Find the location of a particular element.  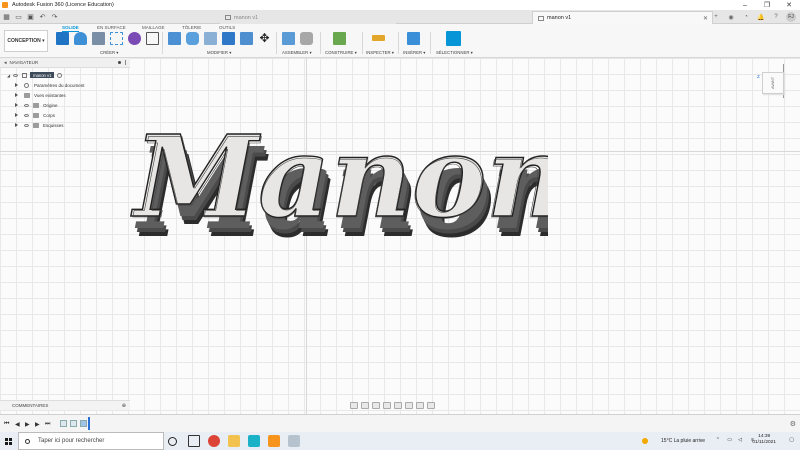

file-icon: ▭ is located at coordinates (18, 16).